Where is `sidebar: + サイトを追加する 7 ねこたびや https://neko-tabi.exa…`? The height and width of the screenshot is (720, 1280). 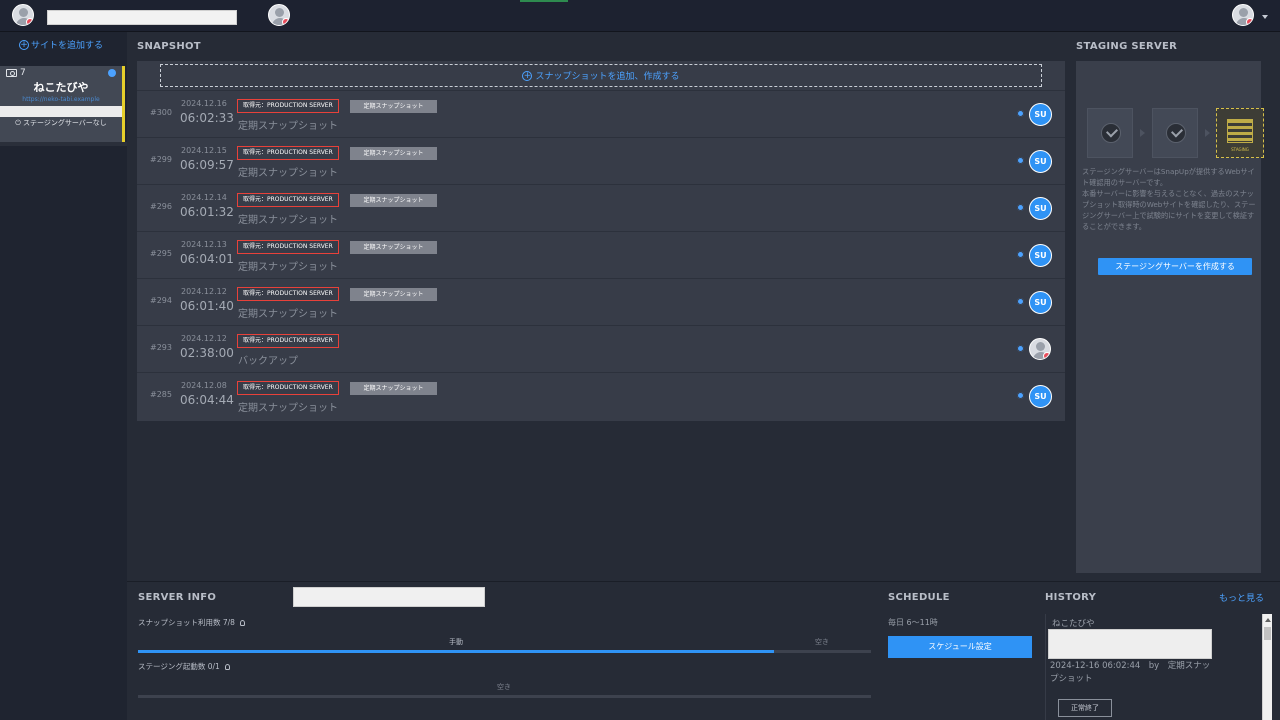 sidebar: + サイトを追加する 7 ねこたびや https://neko-tabi.exa… is located at coordinates (63, 376).